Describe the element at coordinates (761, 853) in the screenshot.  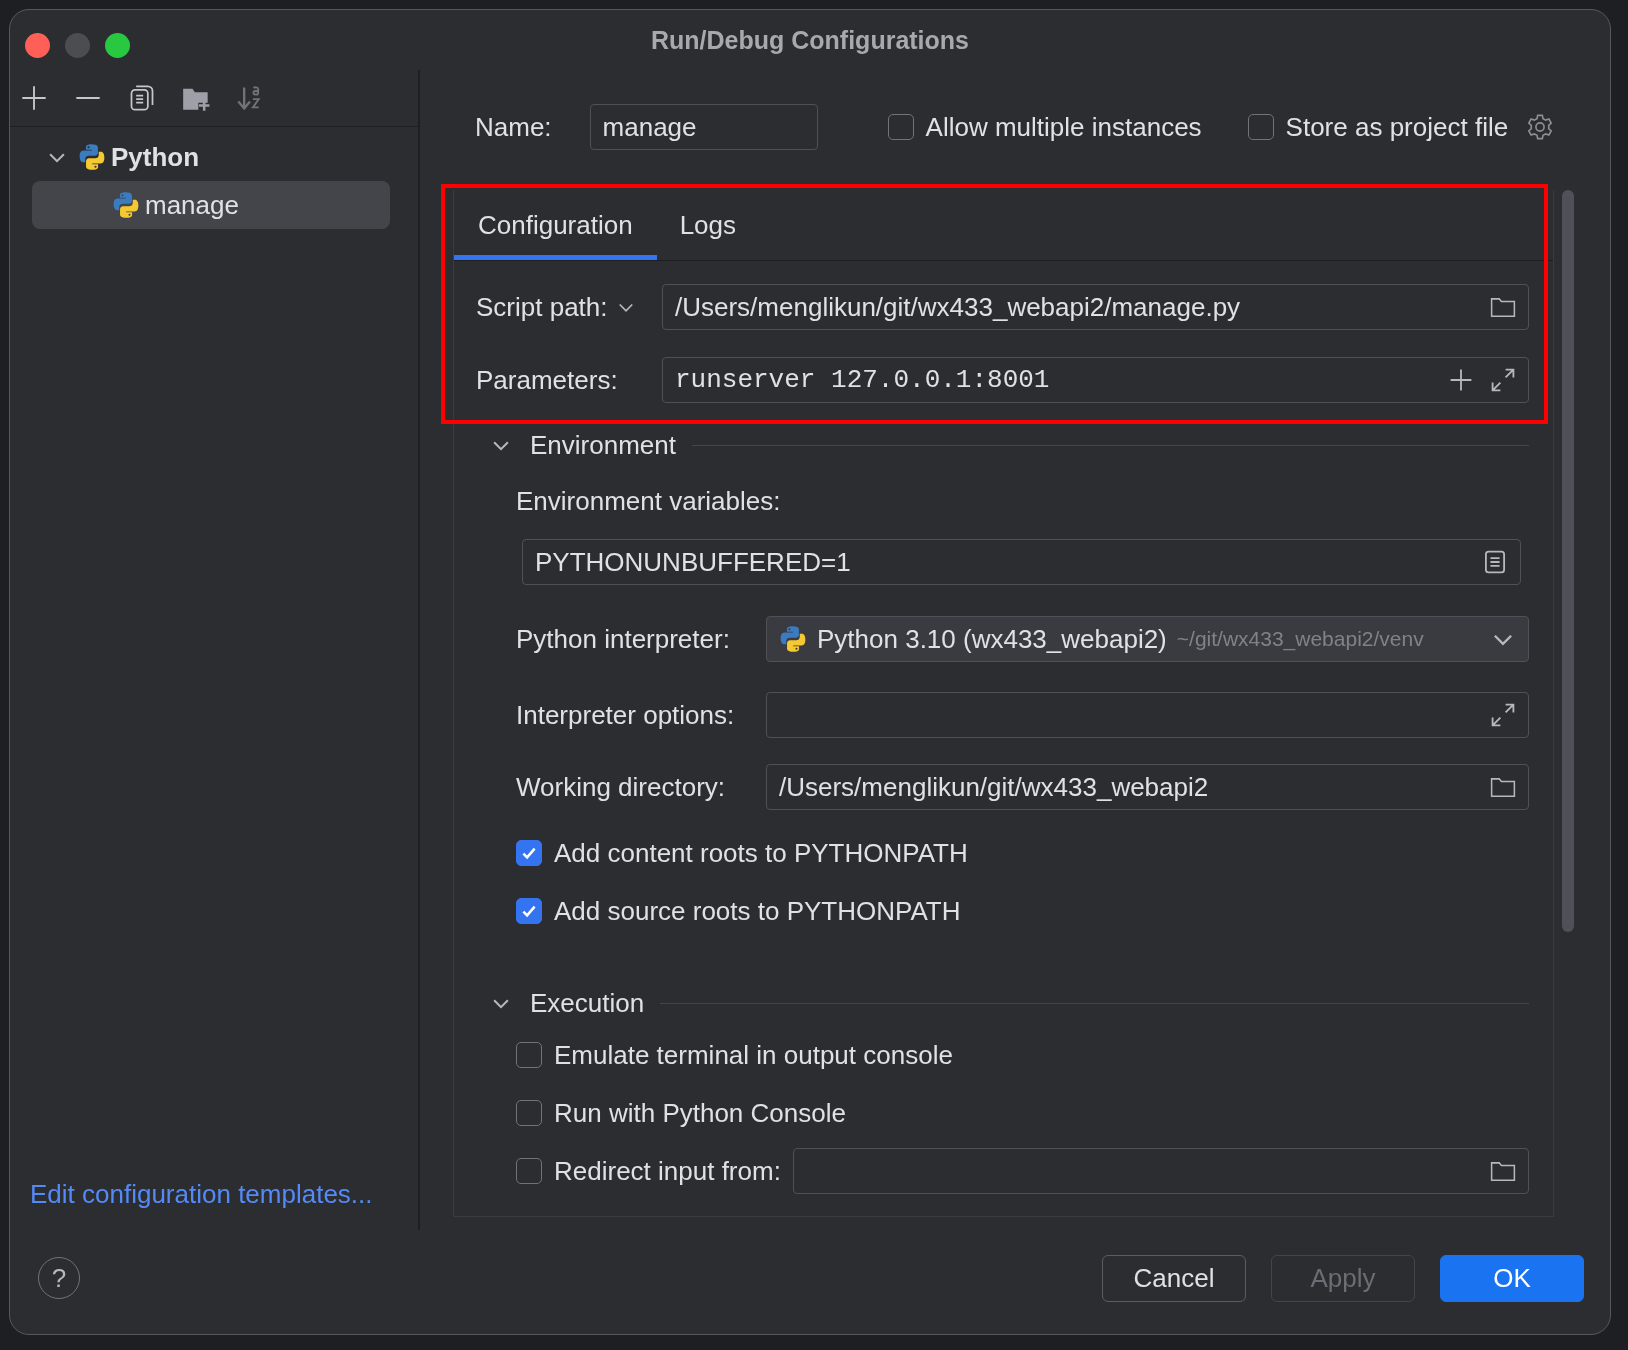
I see `checkbox-label: Add content roots to PYTHONPATH` at that location.